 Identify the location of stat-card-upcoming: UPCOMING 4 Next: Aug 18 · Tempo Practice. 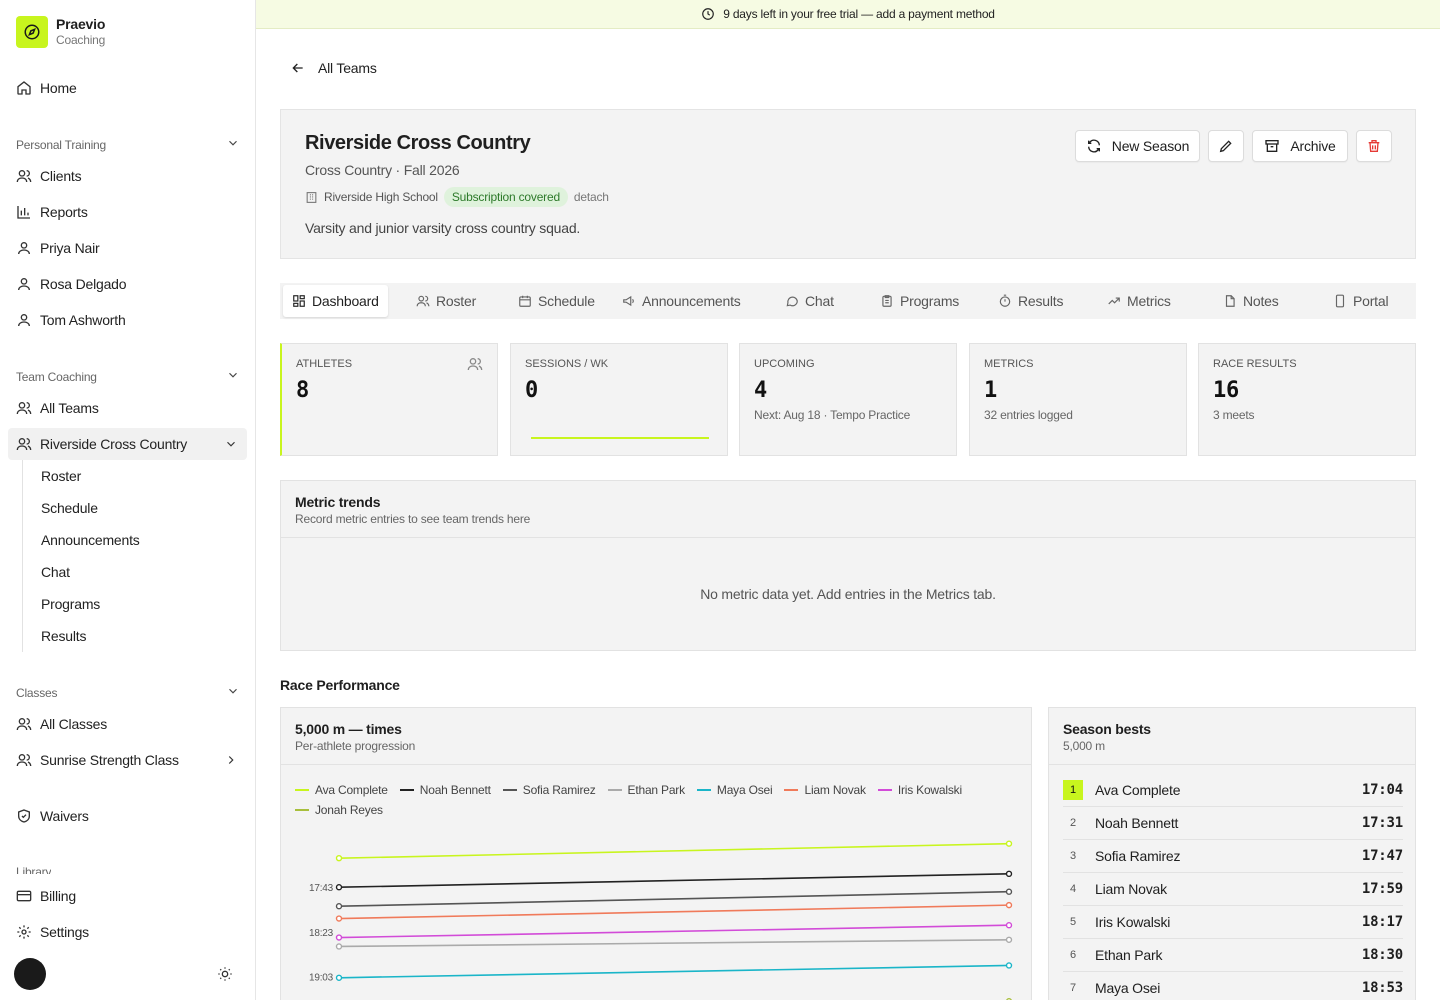
(848, 399).